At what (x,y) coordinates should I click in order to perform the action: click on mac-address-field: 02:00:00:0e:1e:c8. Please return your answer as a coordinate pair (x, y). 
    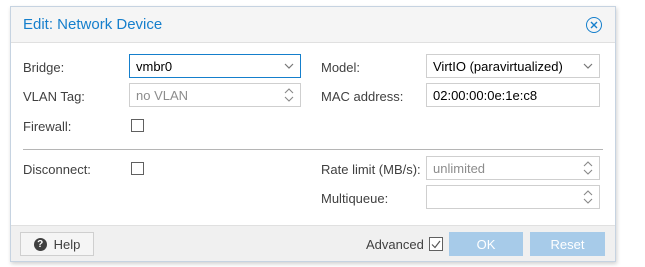
    Looking at the image, I should click on (513, 95).